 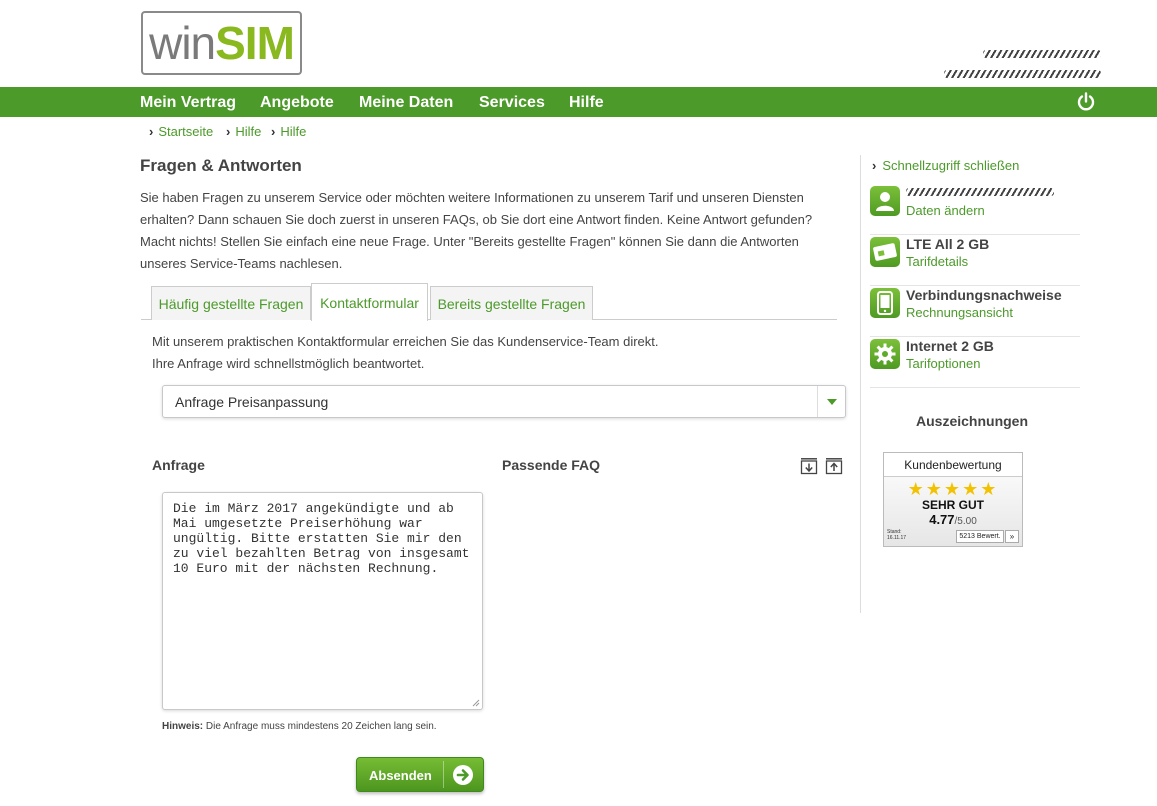 What do you see at coordinates (1086, 102) in the screenshot?
I see `logout-power-icon` at bounding box center [1086, 102].